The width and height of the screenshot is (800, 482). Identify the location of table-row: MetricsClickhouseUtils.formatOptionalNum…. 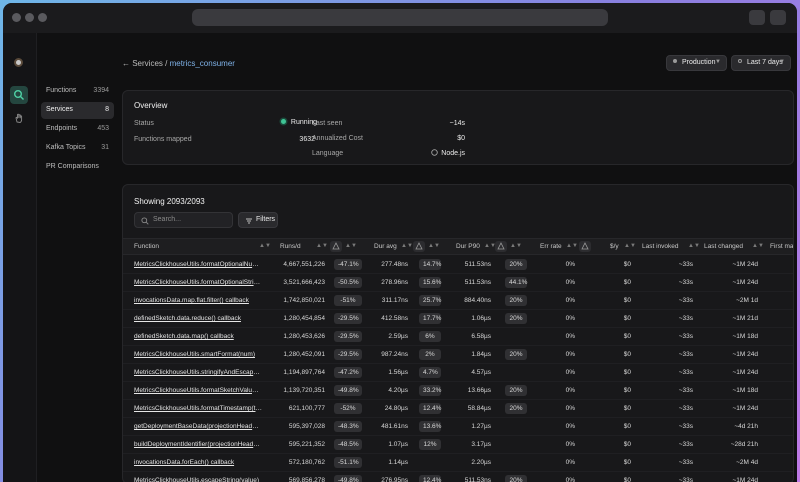
(458, 265).